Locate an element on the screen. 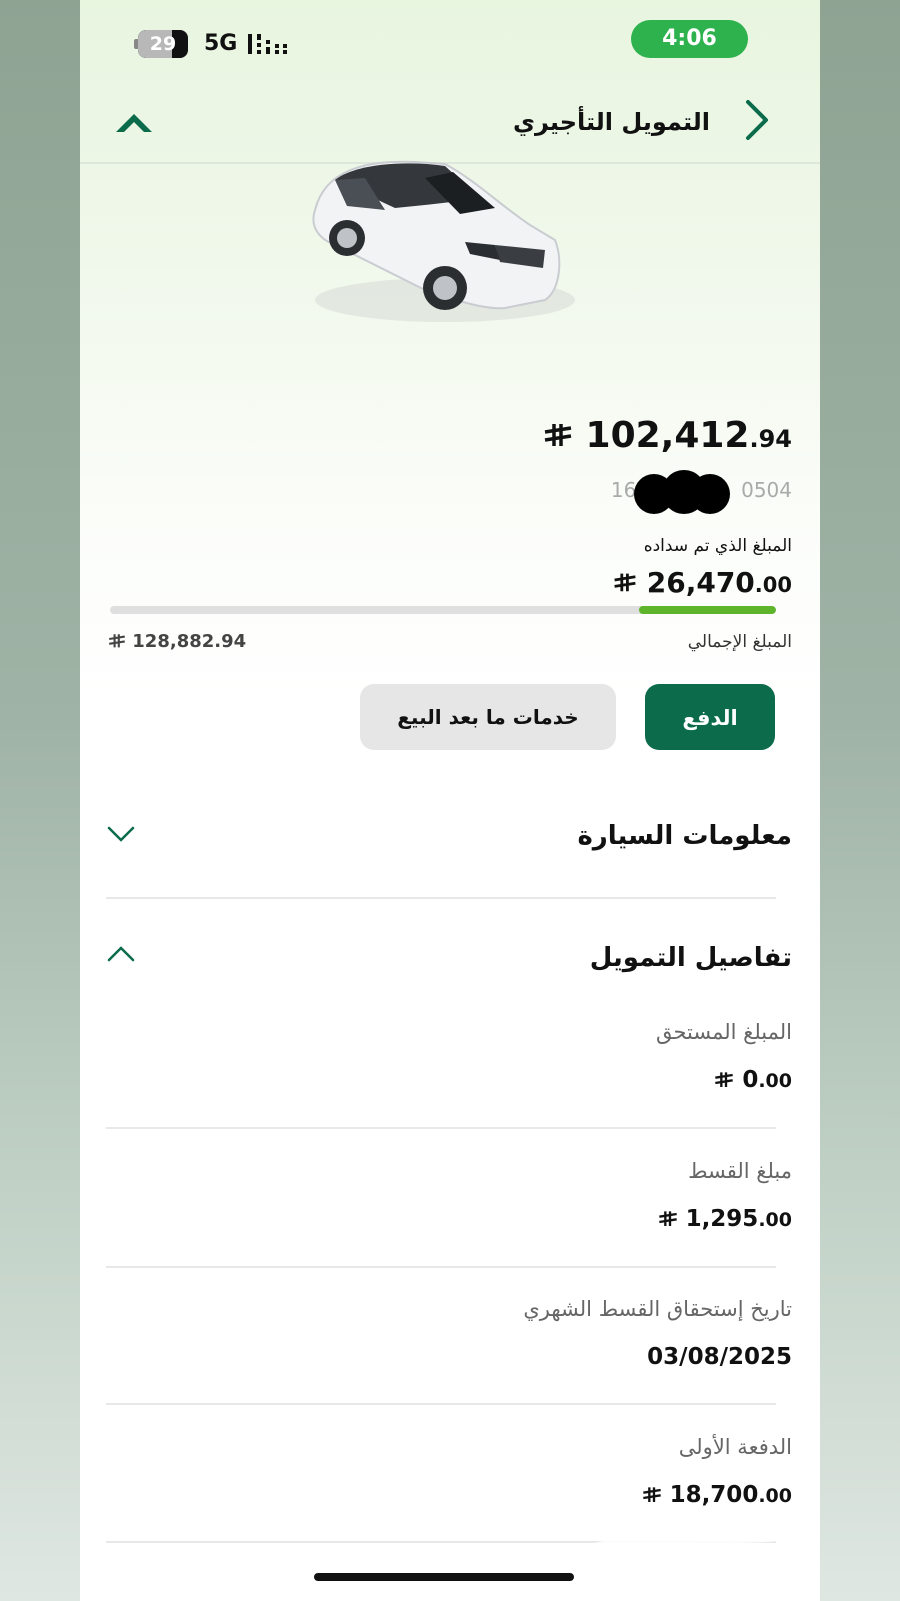 Image resolution: width=900 pixels, height=1601 pixels. remaining-amount-int: 102,412 is located at coordinates (667, 435).